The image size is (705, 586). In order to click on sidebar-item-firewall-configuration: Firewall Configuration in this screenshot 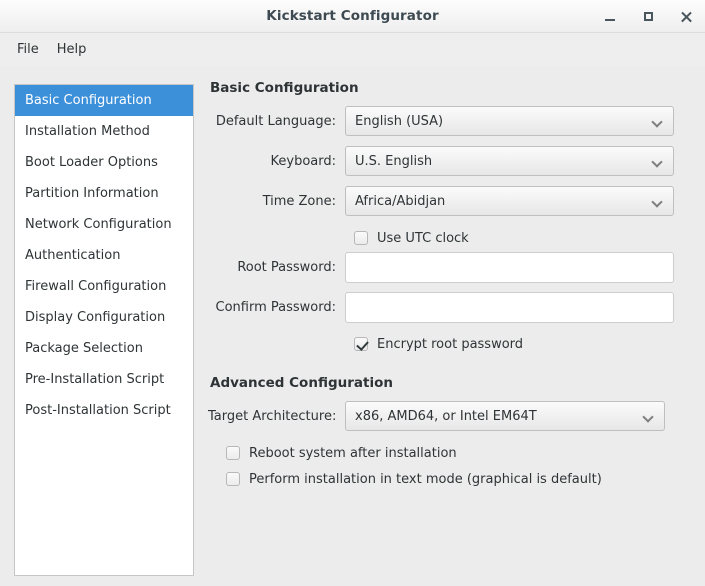, I will do `click(104, 286)`.